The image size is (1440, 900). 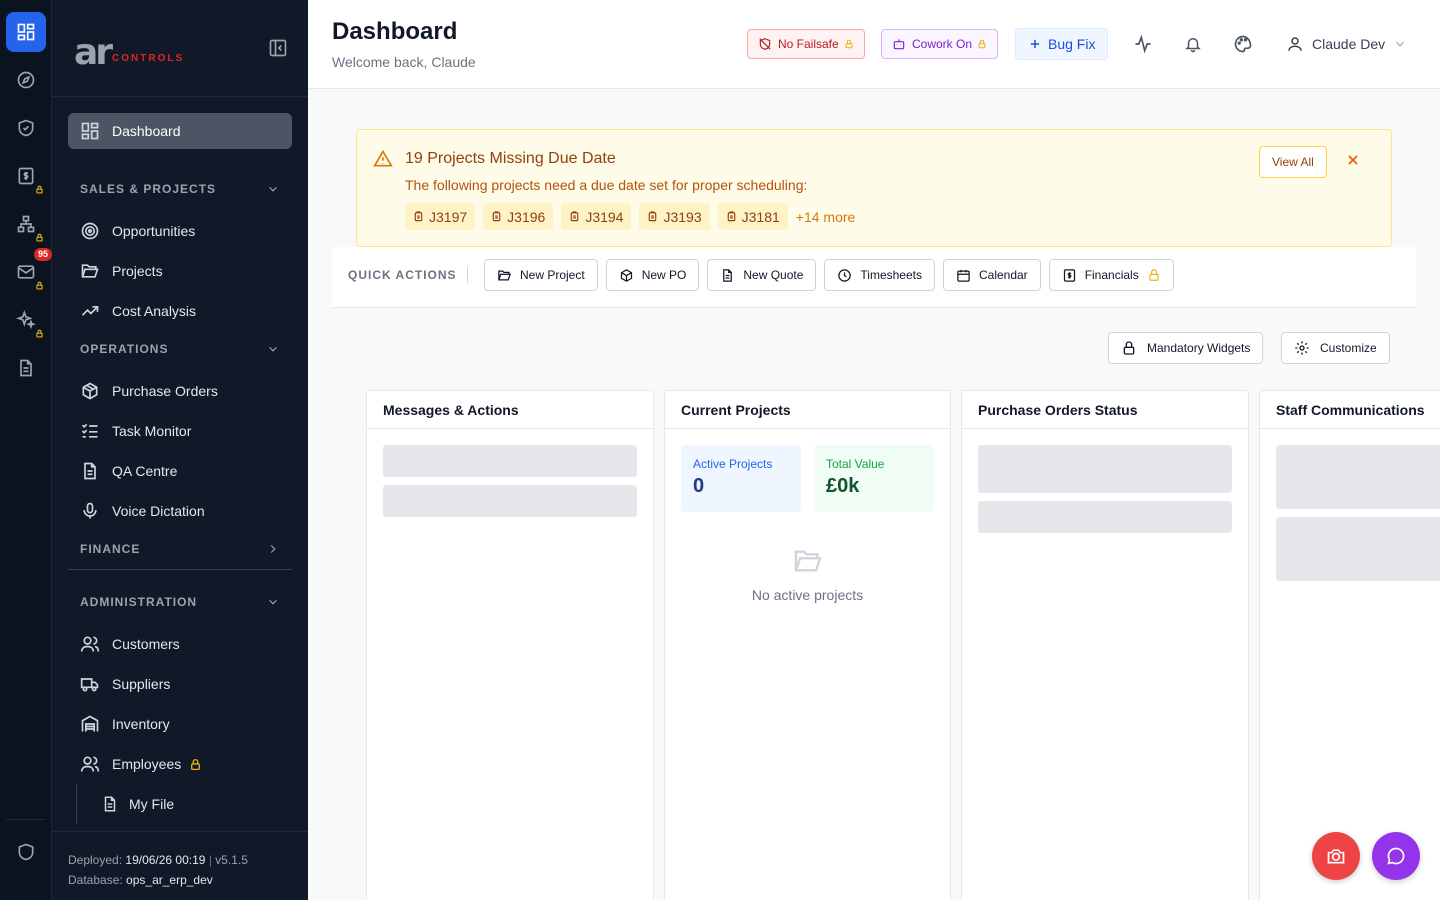 I want to click on sidebar-item-projects: Projects, so click(x=180, y=271).